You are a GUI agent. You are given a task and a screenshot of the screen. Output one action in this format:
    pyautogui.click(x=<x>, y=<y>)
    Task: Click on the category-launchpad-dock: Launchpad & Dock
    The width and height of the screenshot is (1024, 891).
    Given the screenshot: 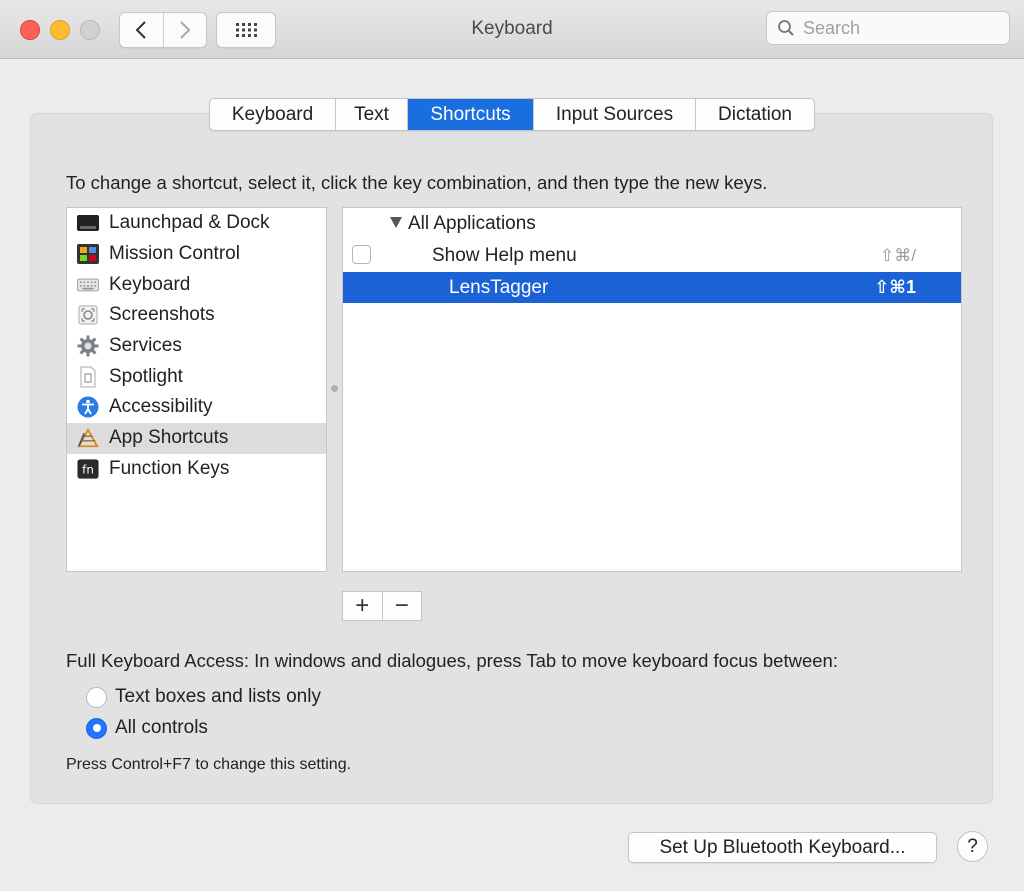 What is the action you would take?
    pyautogui.click(x=196, y=223)
    